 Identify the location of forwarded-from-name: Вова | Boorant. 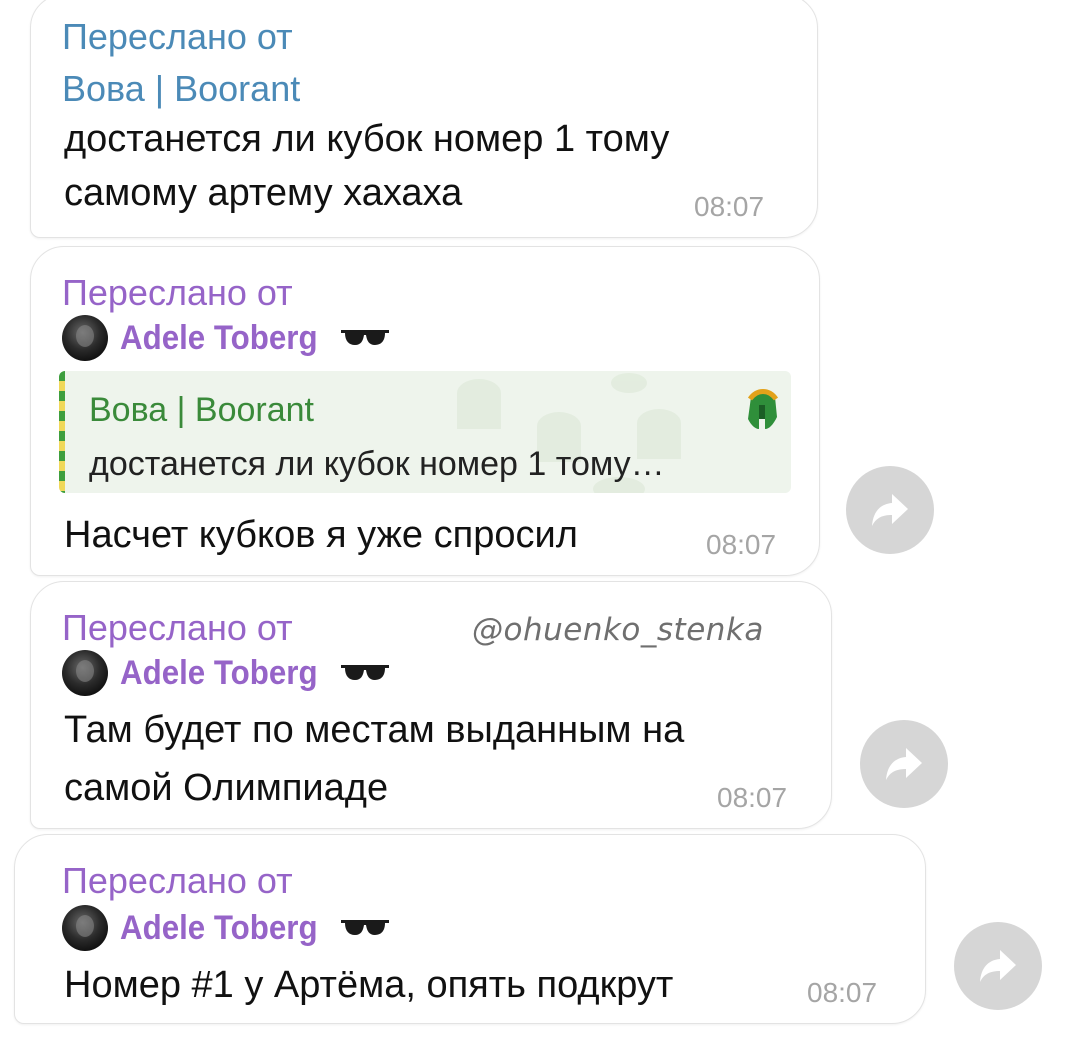
(181, 89).